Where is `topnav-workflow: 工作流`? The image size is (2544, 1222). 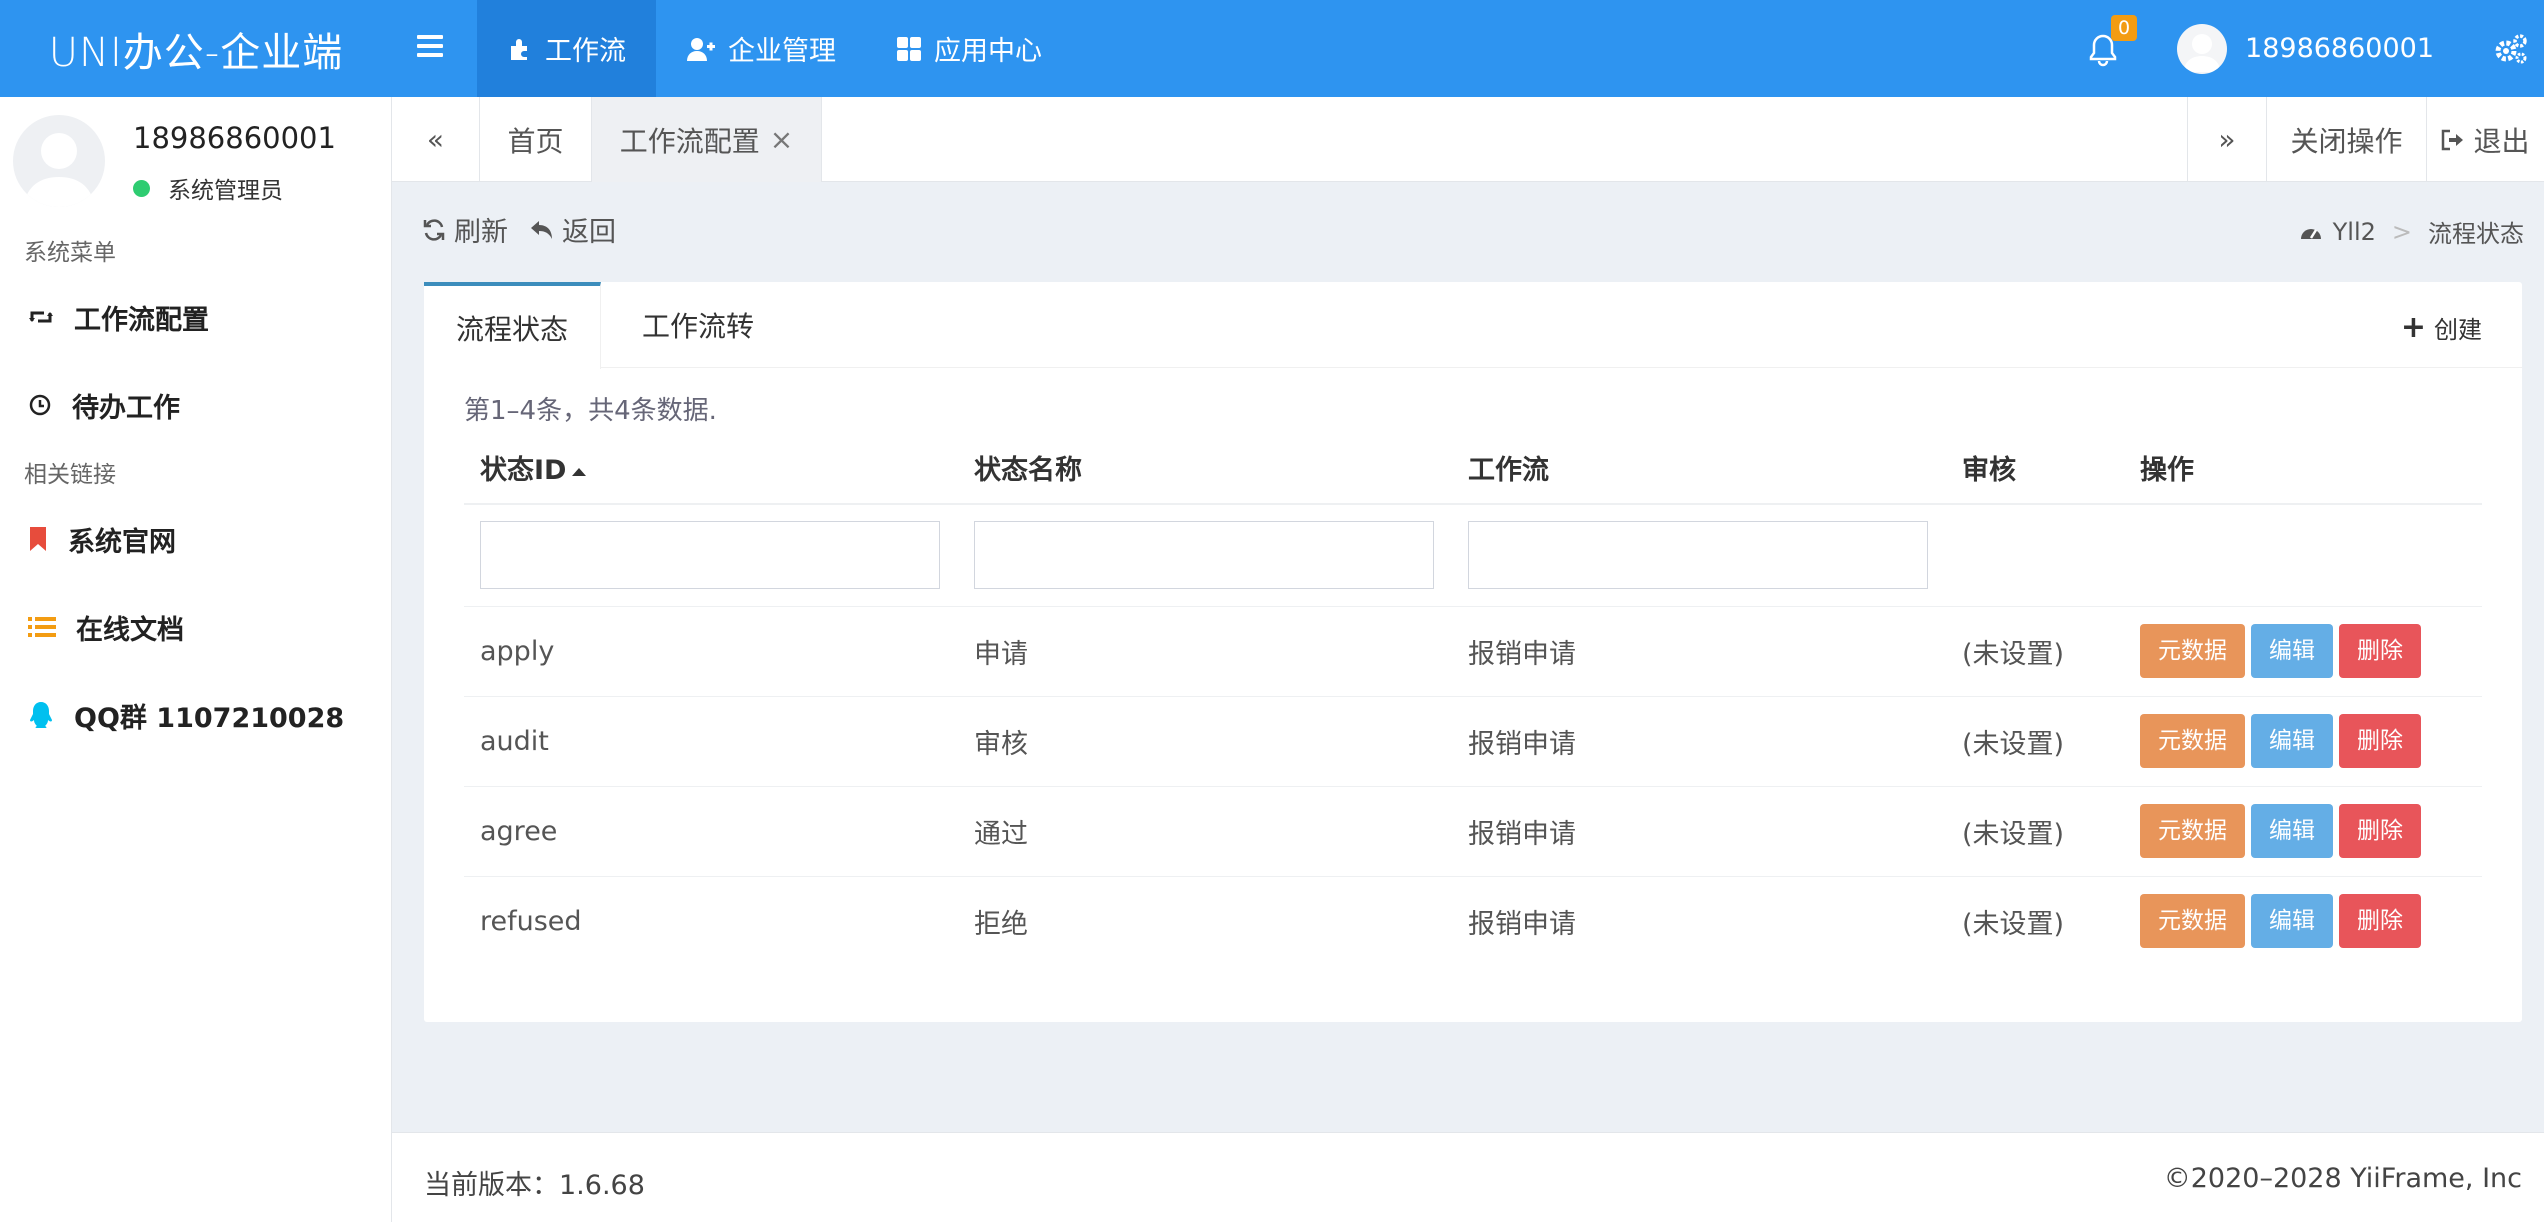
topnav-workflow: 工作流 is located at coordinates (566, 48).